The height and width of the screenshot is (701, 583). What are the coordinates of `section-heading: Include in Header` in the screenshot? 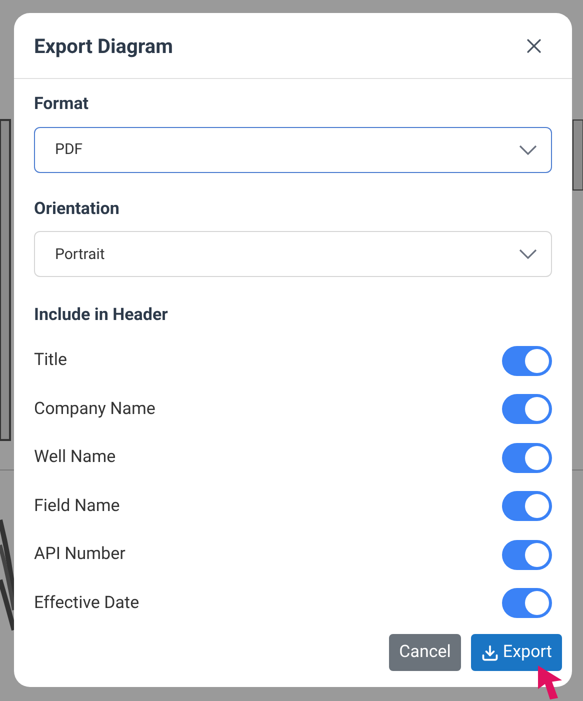 It's located at (101, 315).